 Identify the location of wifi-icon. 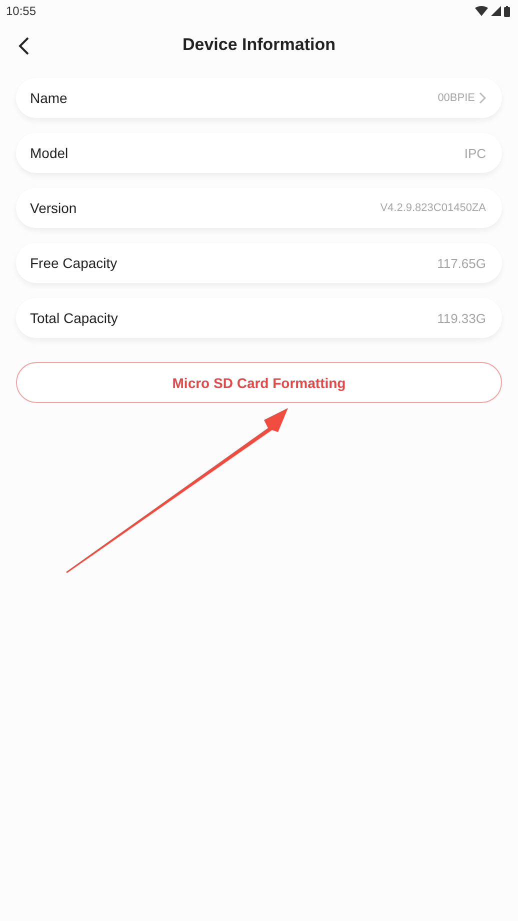
(481, 11).